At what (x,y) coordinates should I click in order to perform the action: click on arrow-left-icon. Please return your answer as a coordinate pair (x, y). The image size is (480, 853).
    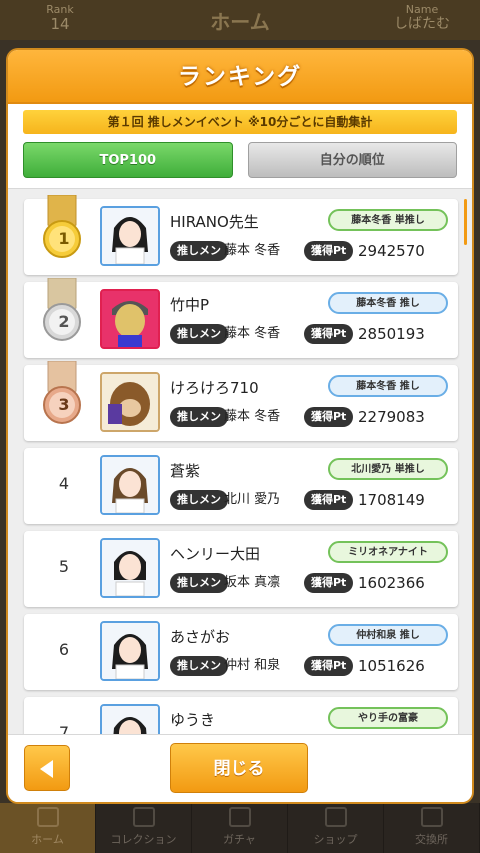
    Looking at the image, I should click on (46, 769).